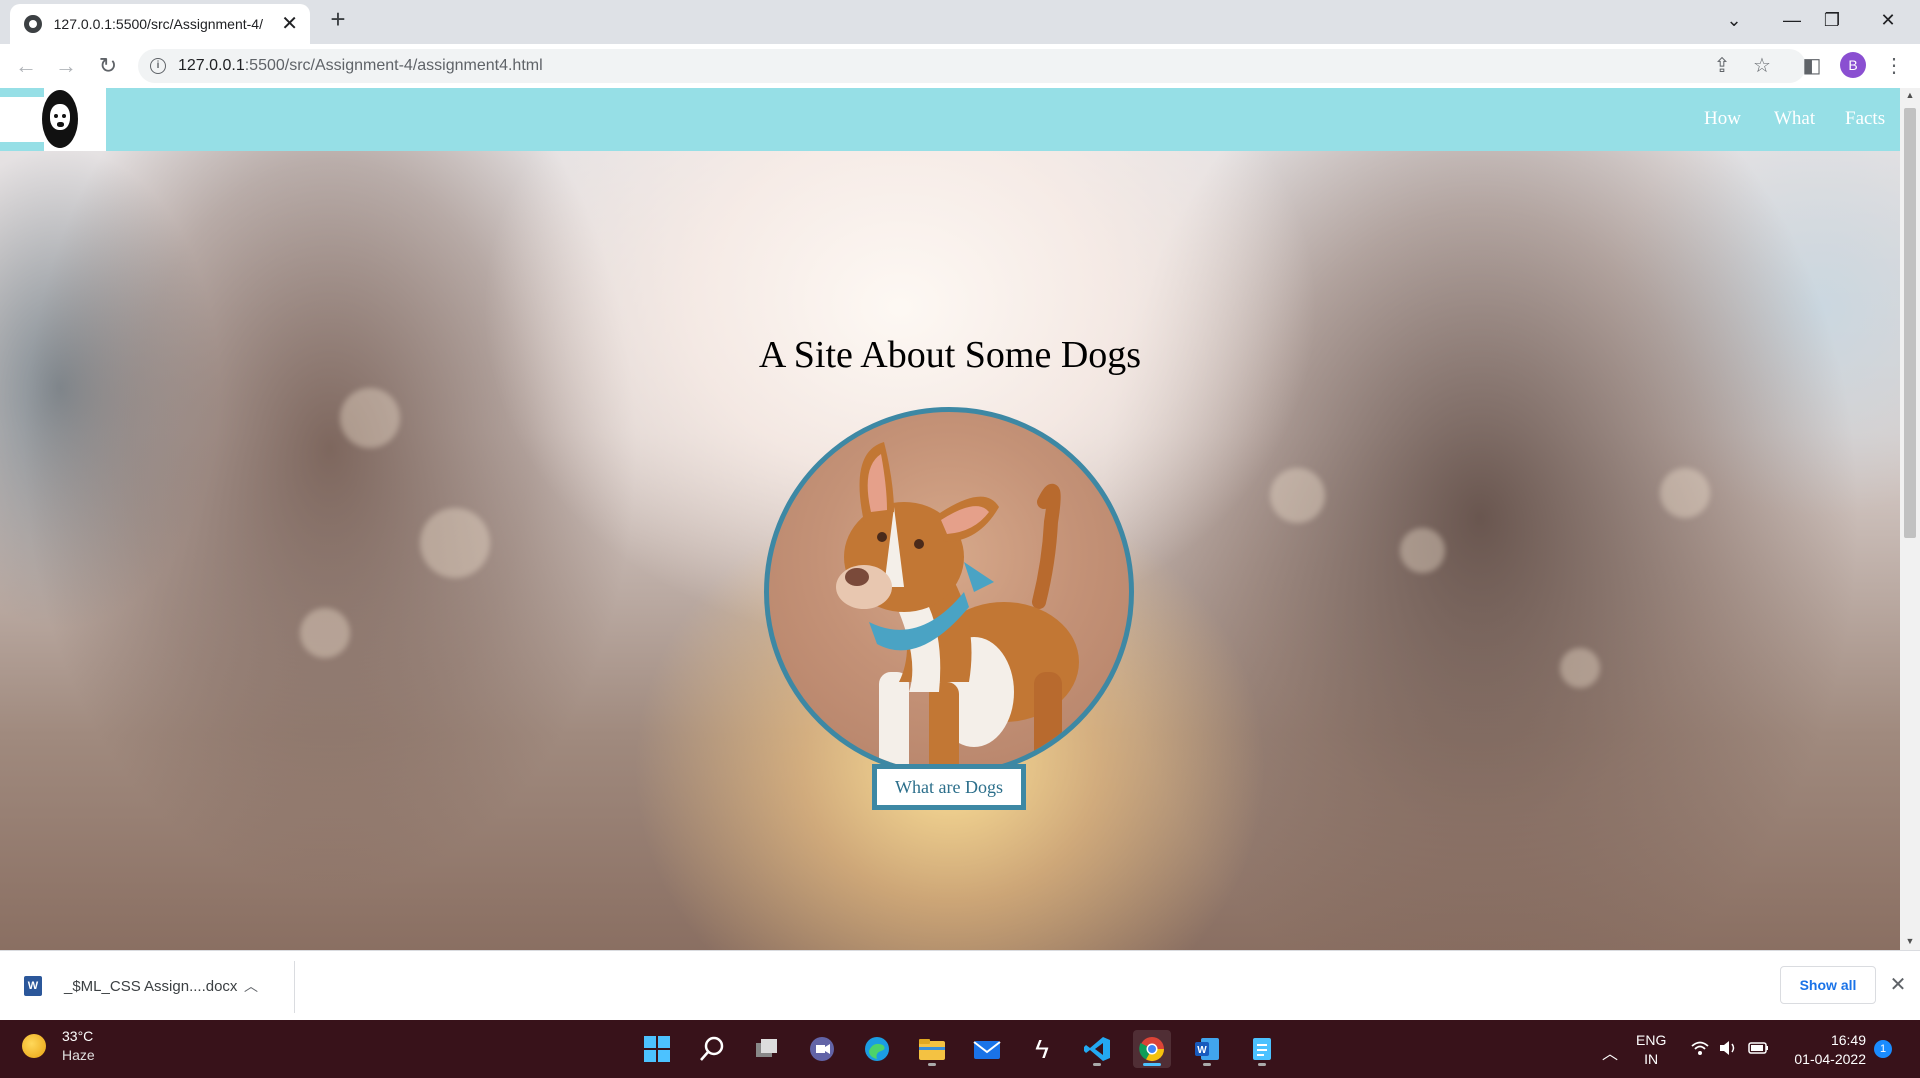  What do you see at coordinates (1828, 985) in the screenshot?
I see `show-all-button: Show all` at bounding box center [1828, 985].